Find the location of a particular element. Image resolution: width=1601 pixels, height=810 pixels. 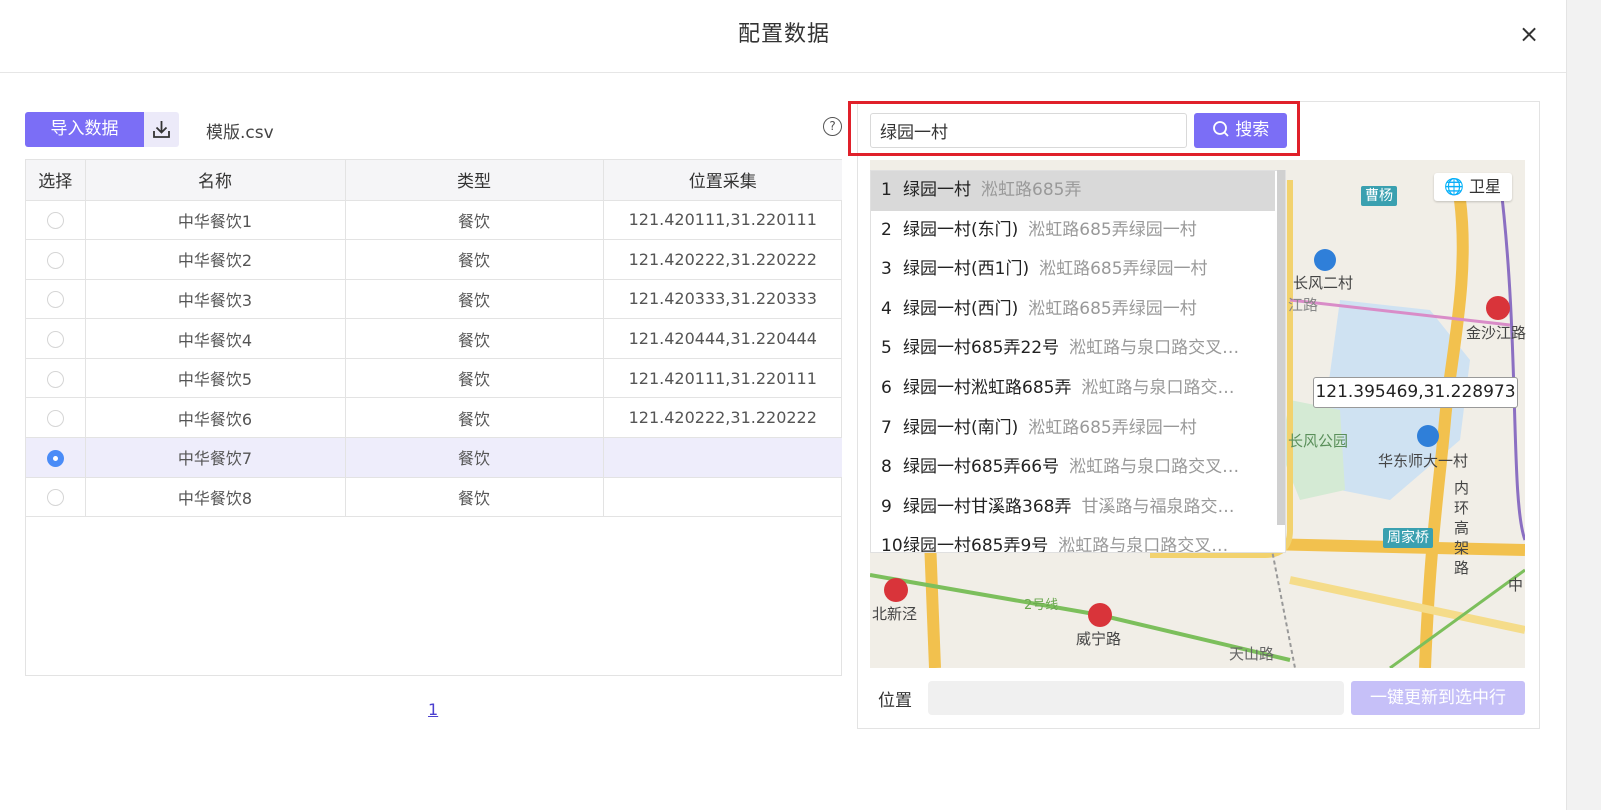

row-location: 121.420333,31.220333 is located at coordinates (722, 299).